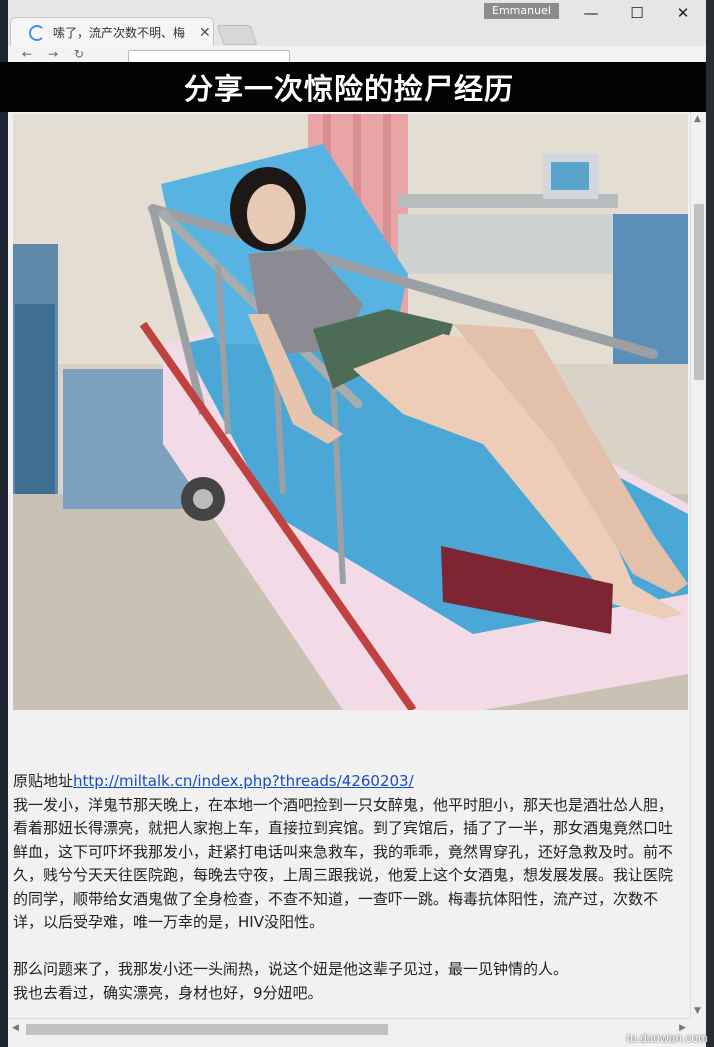  Describe the element at coordinates (168, 992) in the screenshot. I see `post-paragraph-3: 我也去看过，确实漂亮，身材也好，9分妞吧。` at that location.